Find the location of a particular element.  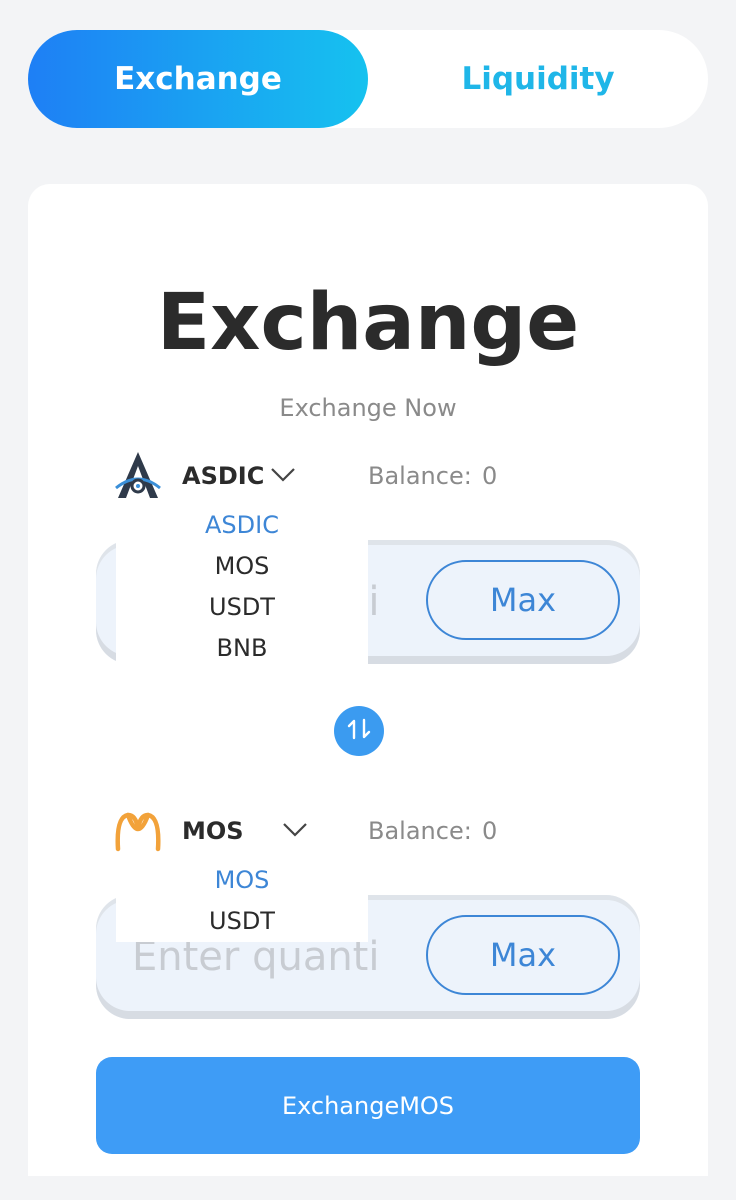

swap-arrows-icon is located at coordinates (359, 731).